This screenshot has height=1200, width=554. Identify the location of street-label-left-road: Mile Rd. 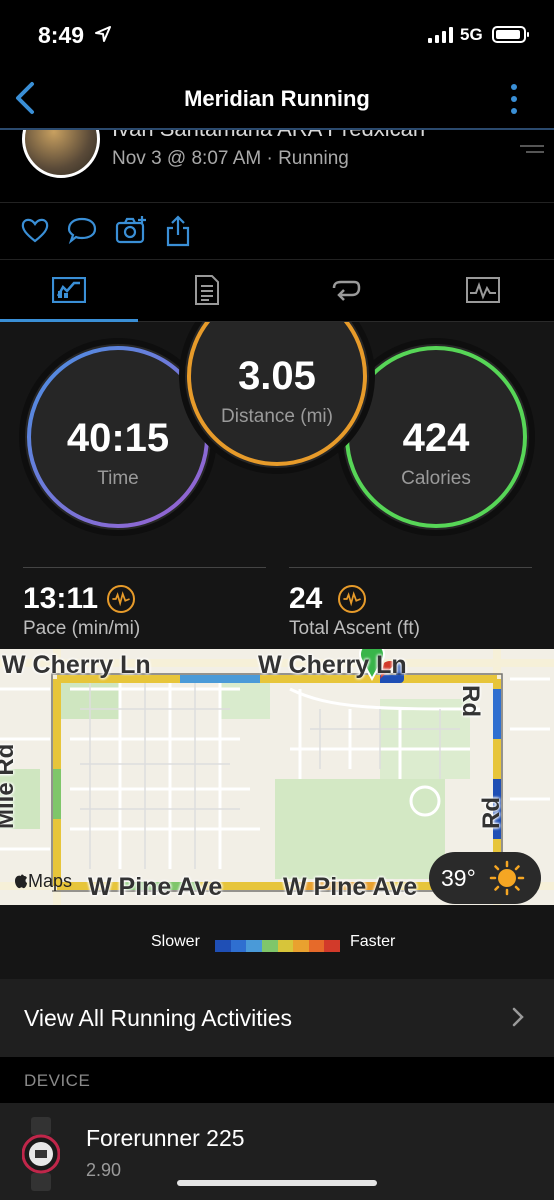
(9, 786).